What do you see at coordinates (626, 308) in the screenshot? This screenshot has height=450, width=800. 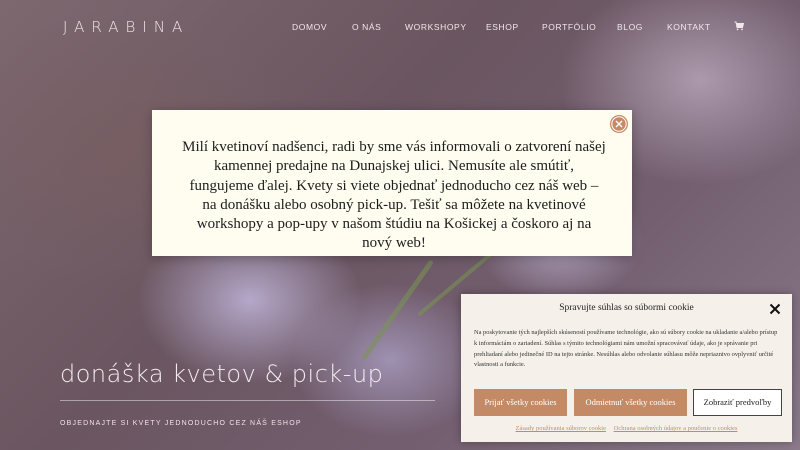 I see `cookie-consent-title: Spravujte súhlas so súbormi cookie` at bounding box center [626, 308].